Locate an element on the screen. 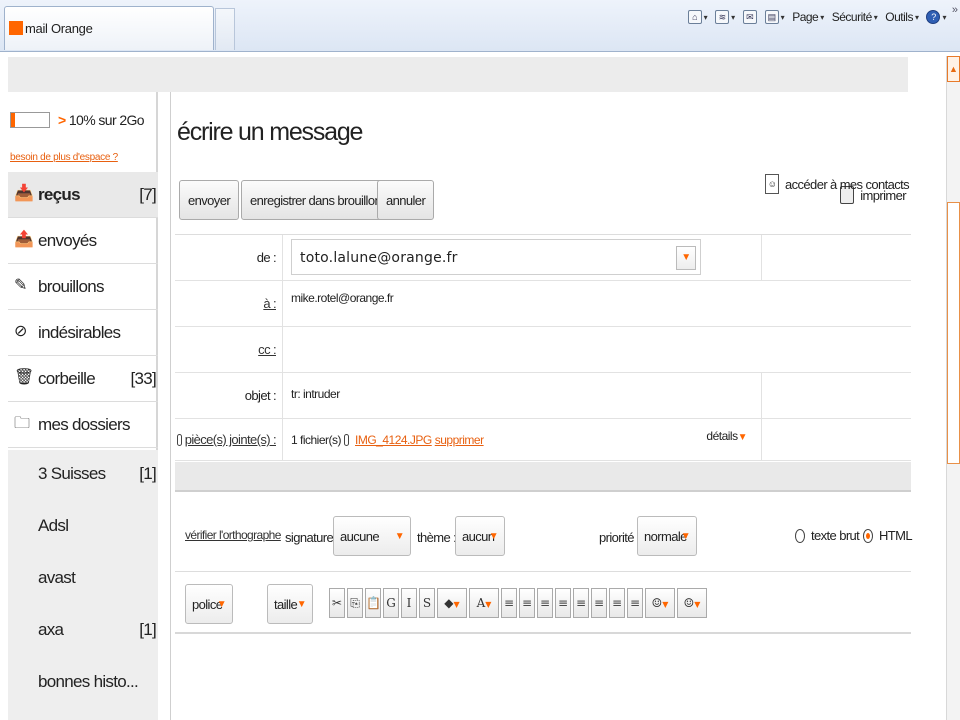 The width and height of the screenshot is (960, 720). subject-row: objet : tr: intruder is located at coordinates (543, 396).